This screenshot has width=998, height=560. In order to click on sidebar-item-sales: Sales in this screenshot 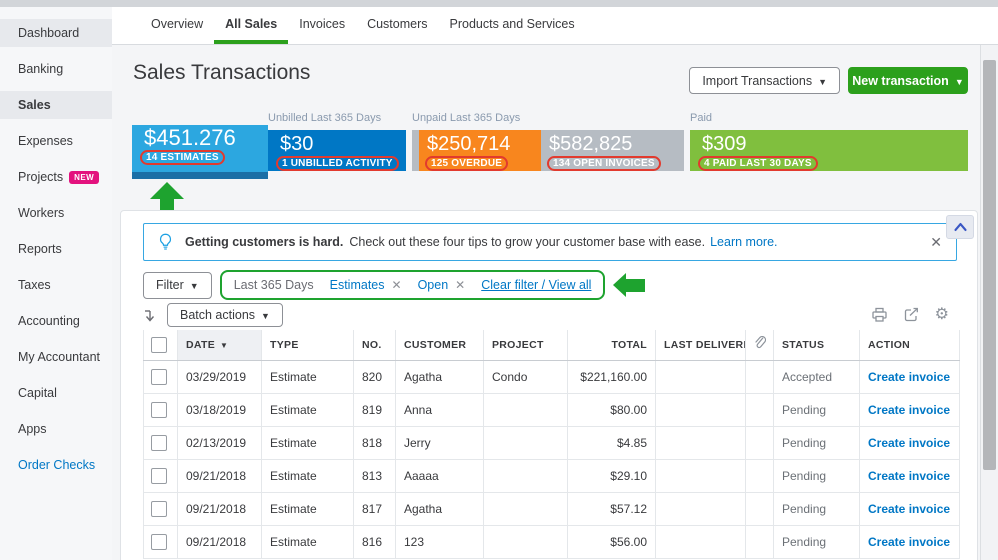, I will do `click(56, 105)`.